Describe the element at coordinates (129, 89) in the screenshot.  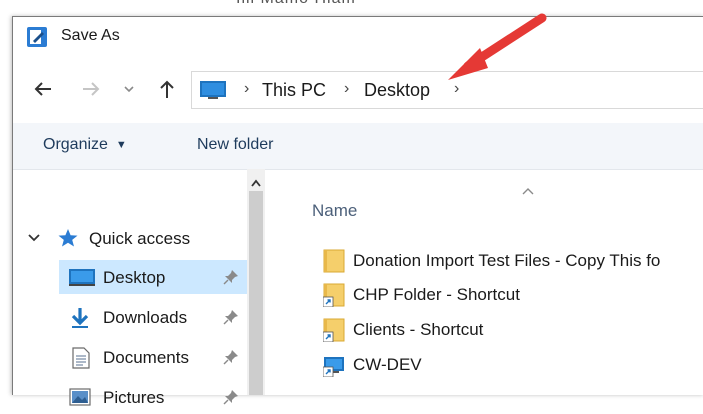
I see `chevron-down-icon` at that location.